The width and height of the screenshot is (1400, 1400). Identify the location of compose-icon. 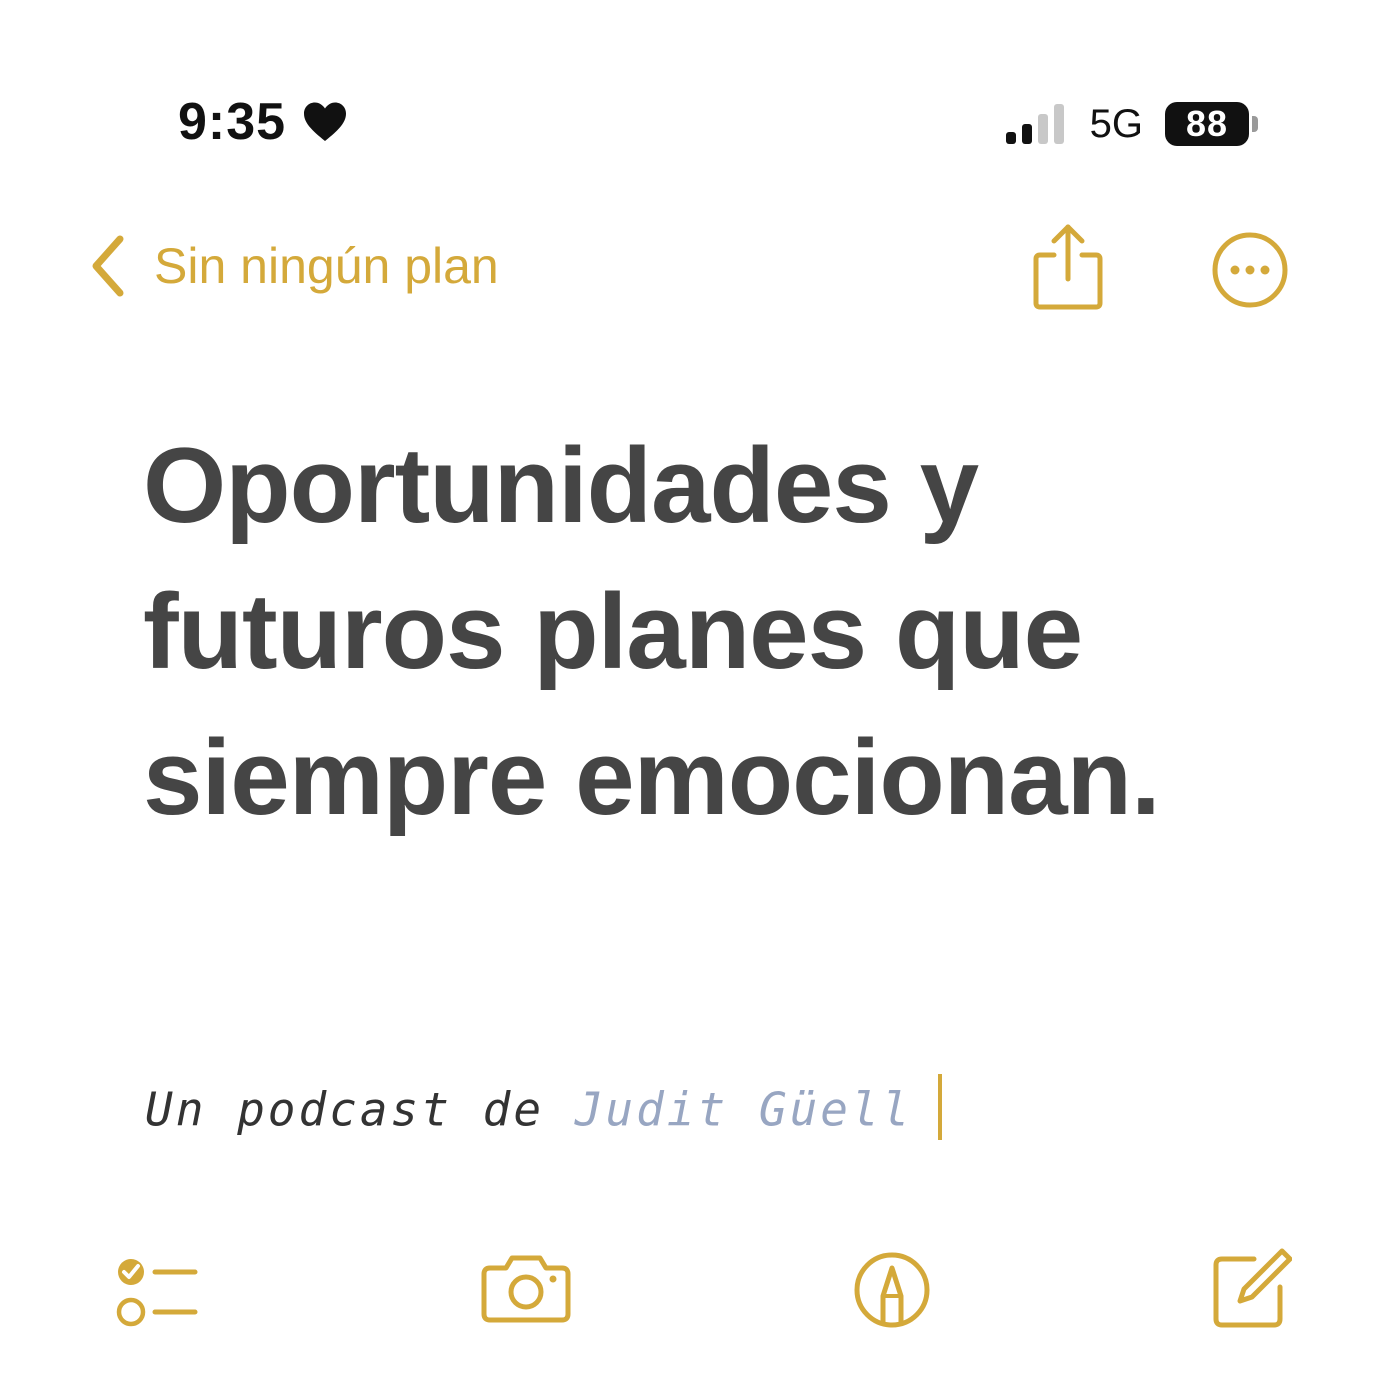
(1251, 1288).